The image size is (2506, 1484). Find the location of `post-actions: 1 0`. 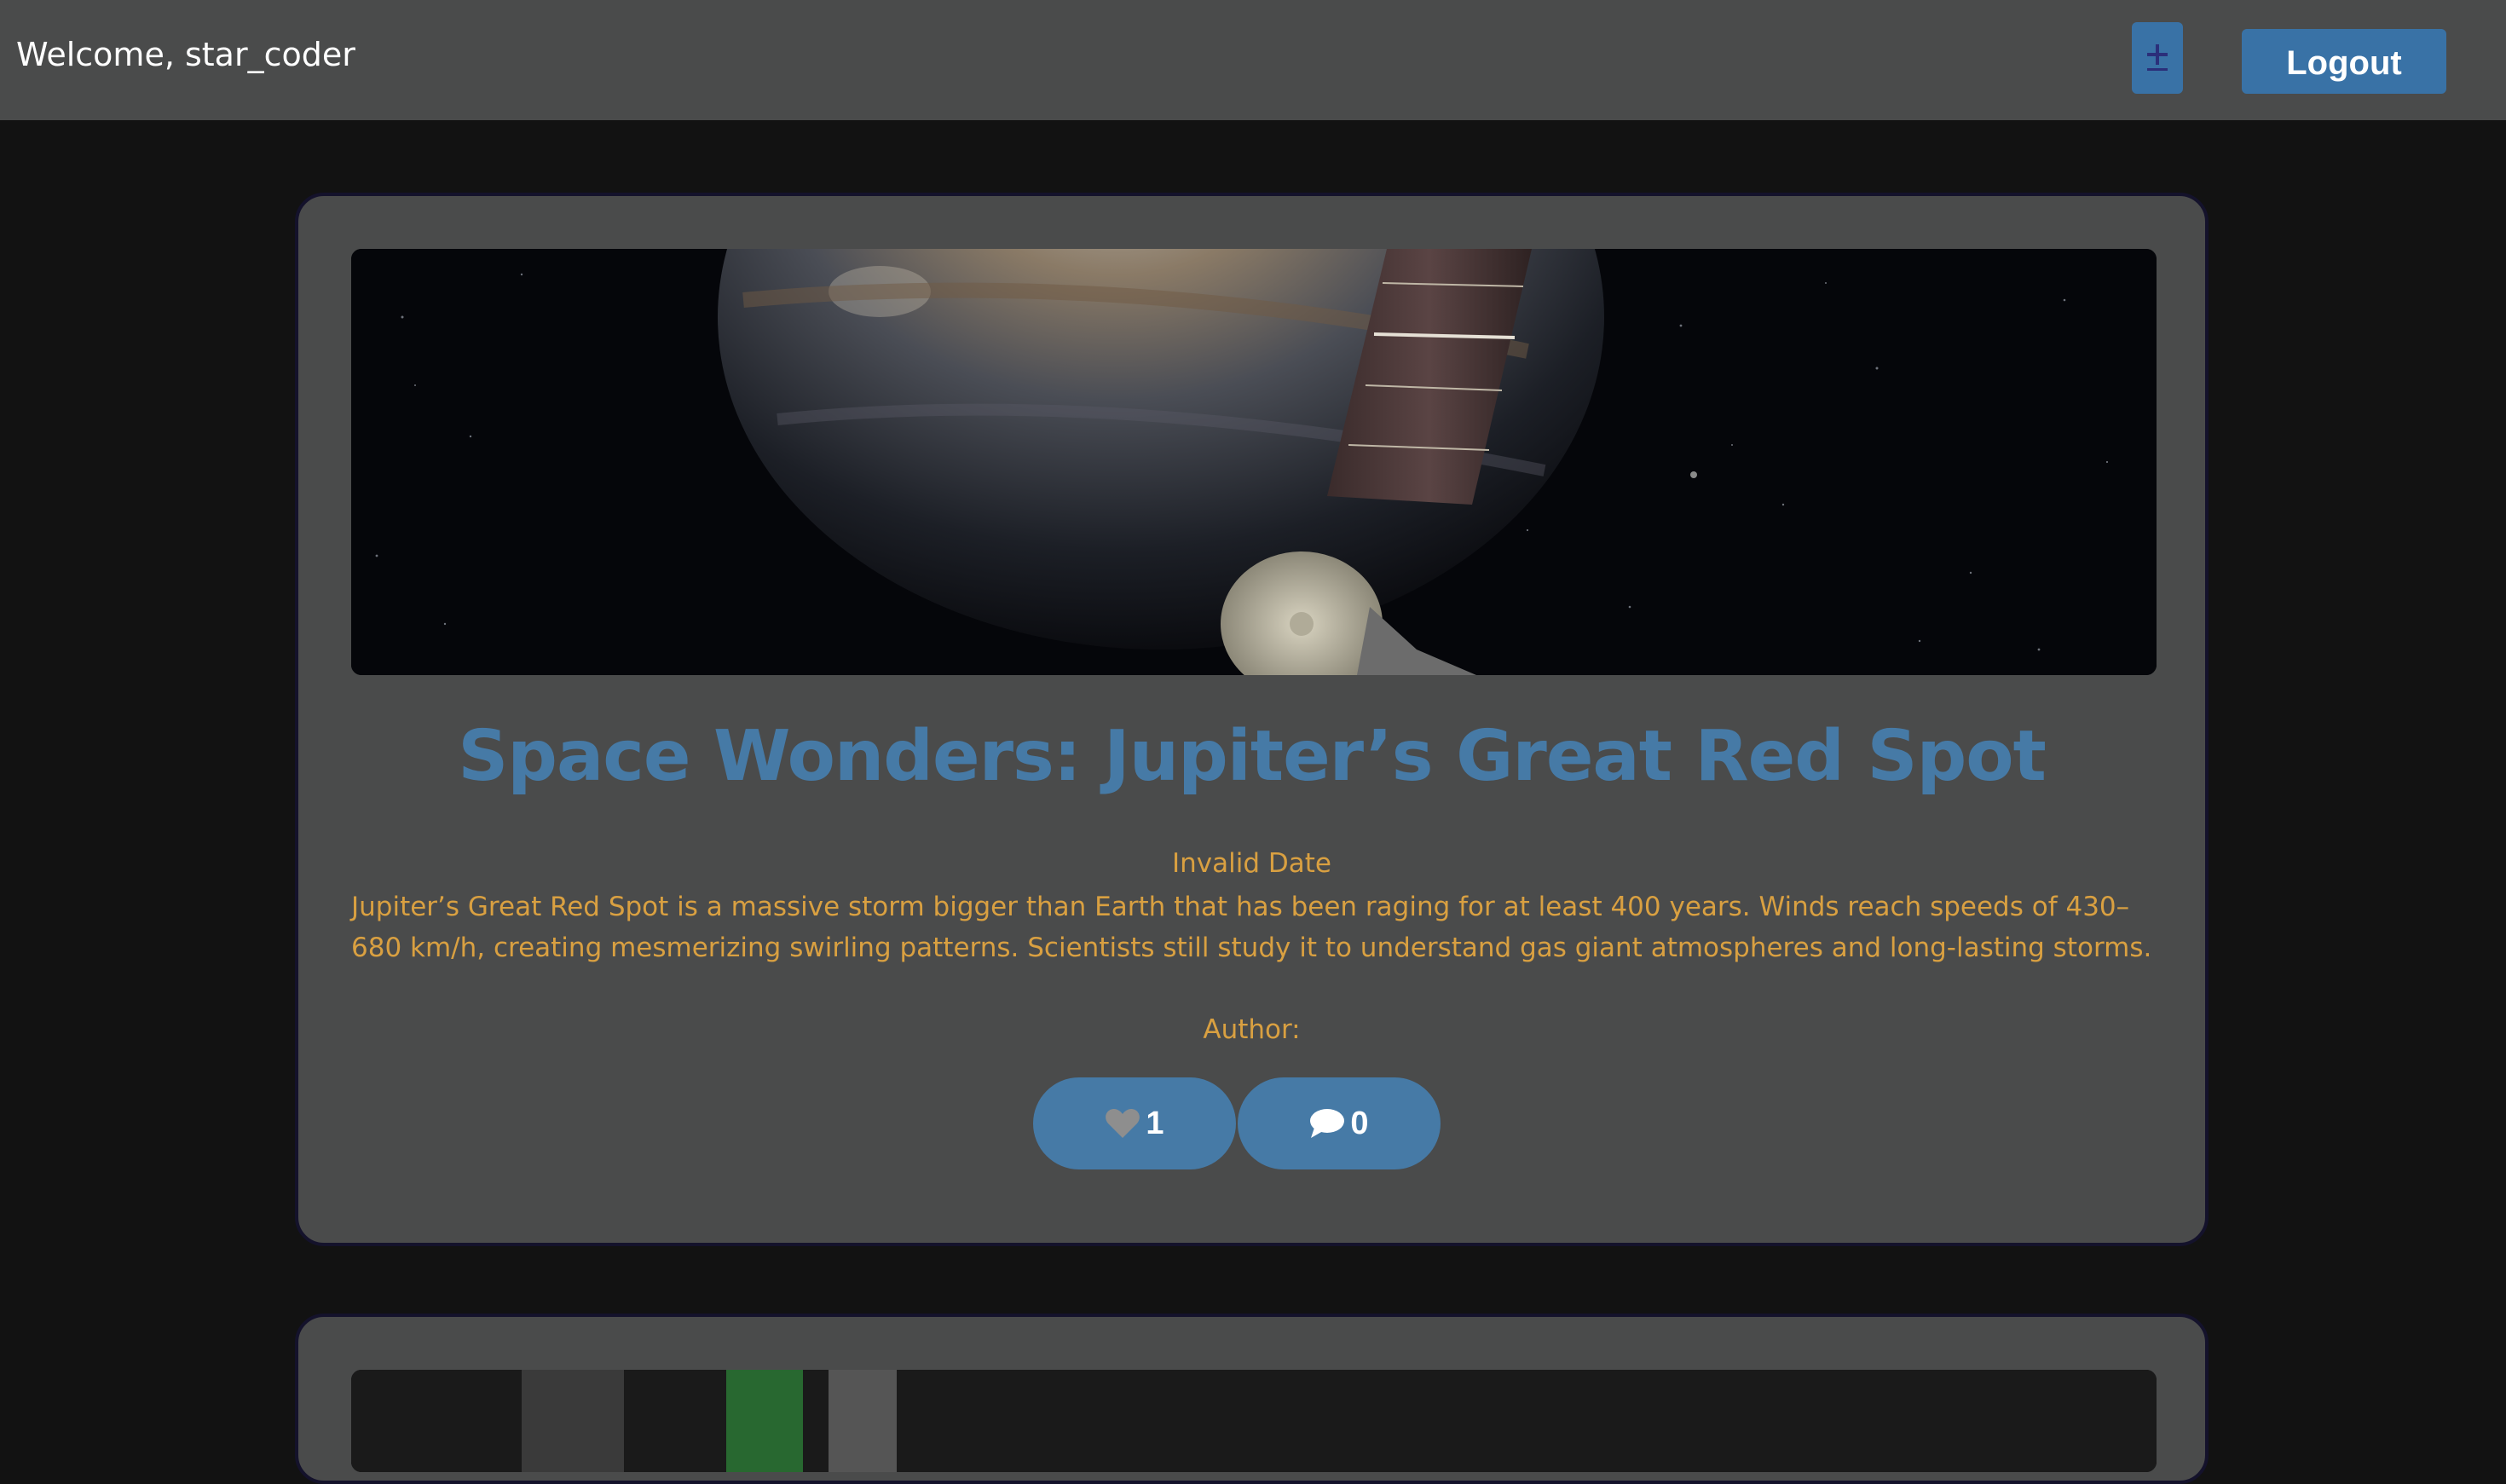

post-actions: 1 0 is located at coordinates (1237, 1123).